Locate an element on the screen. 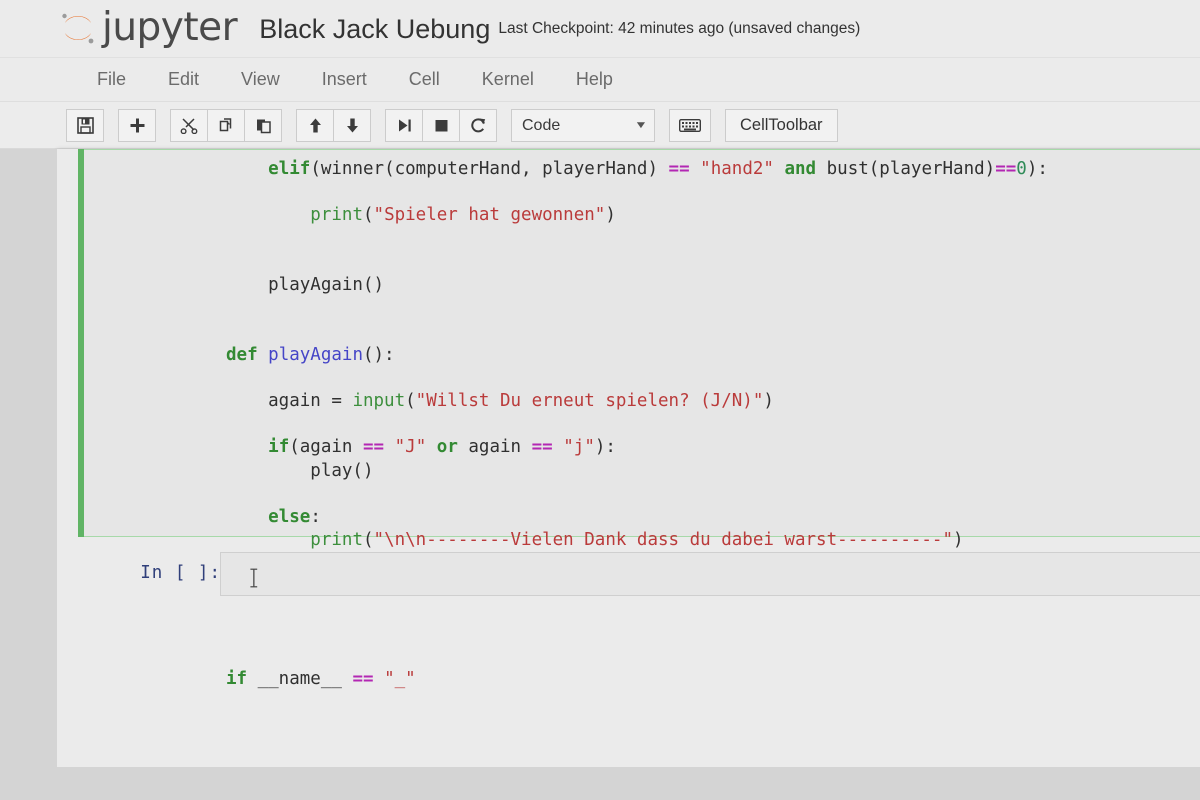  code-token: 0 is located at coordinates (1021, 169).